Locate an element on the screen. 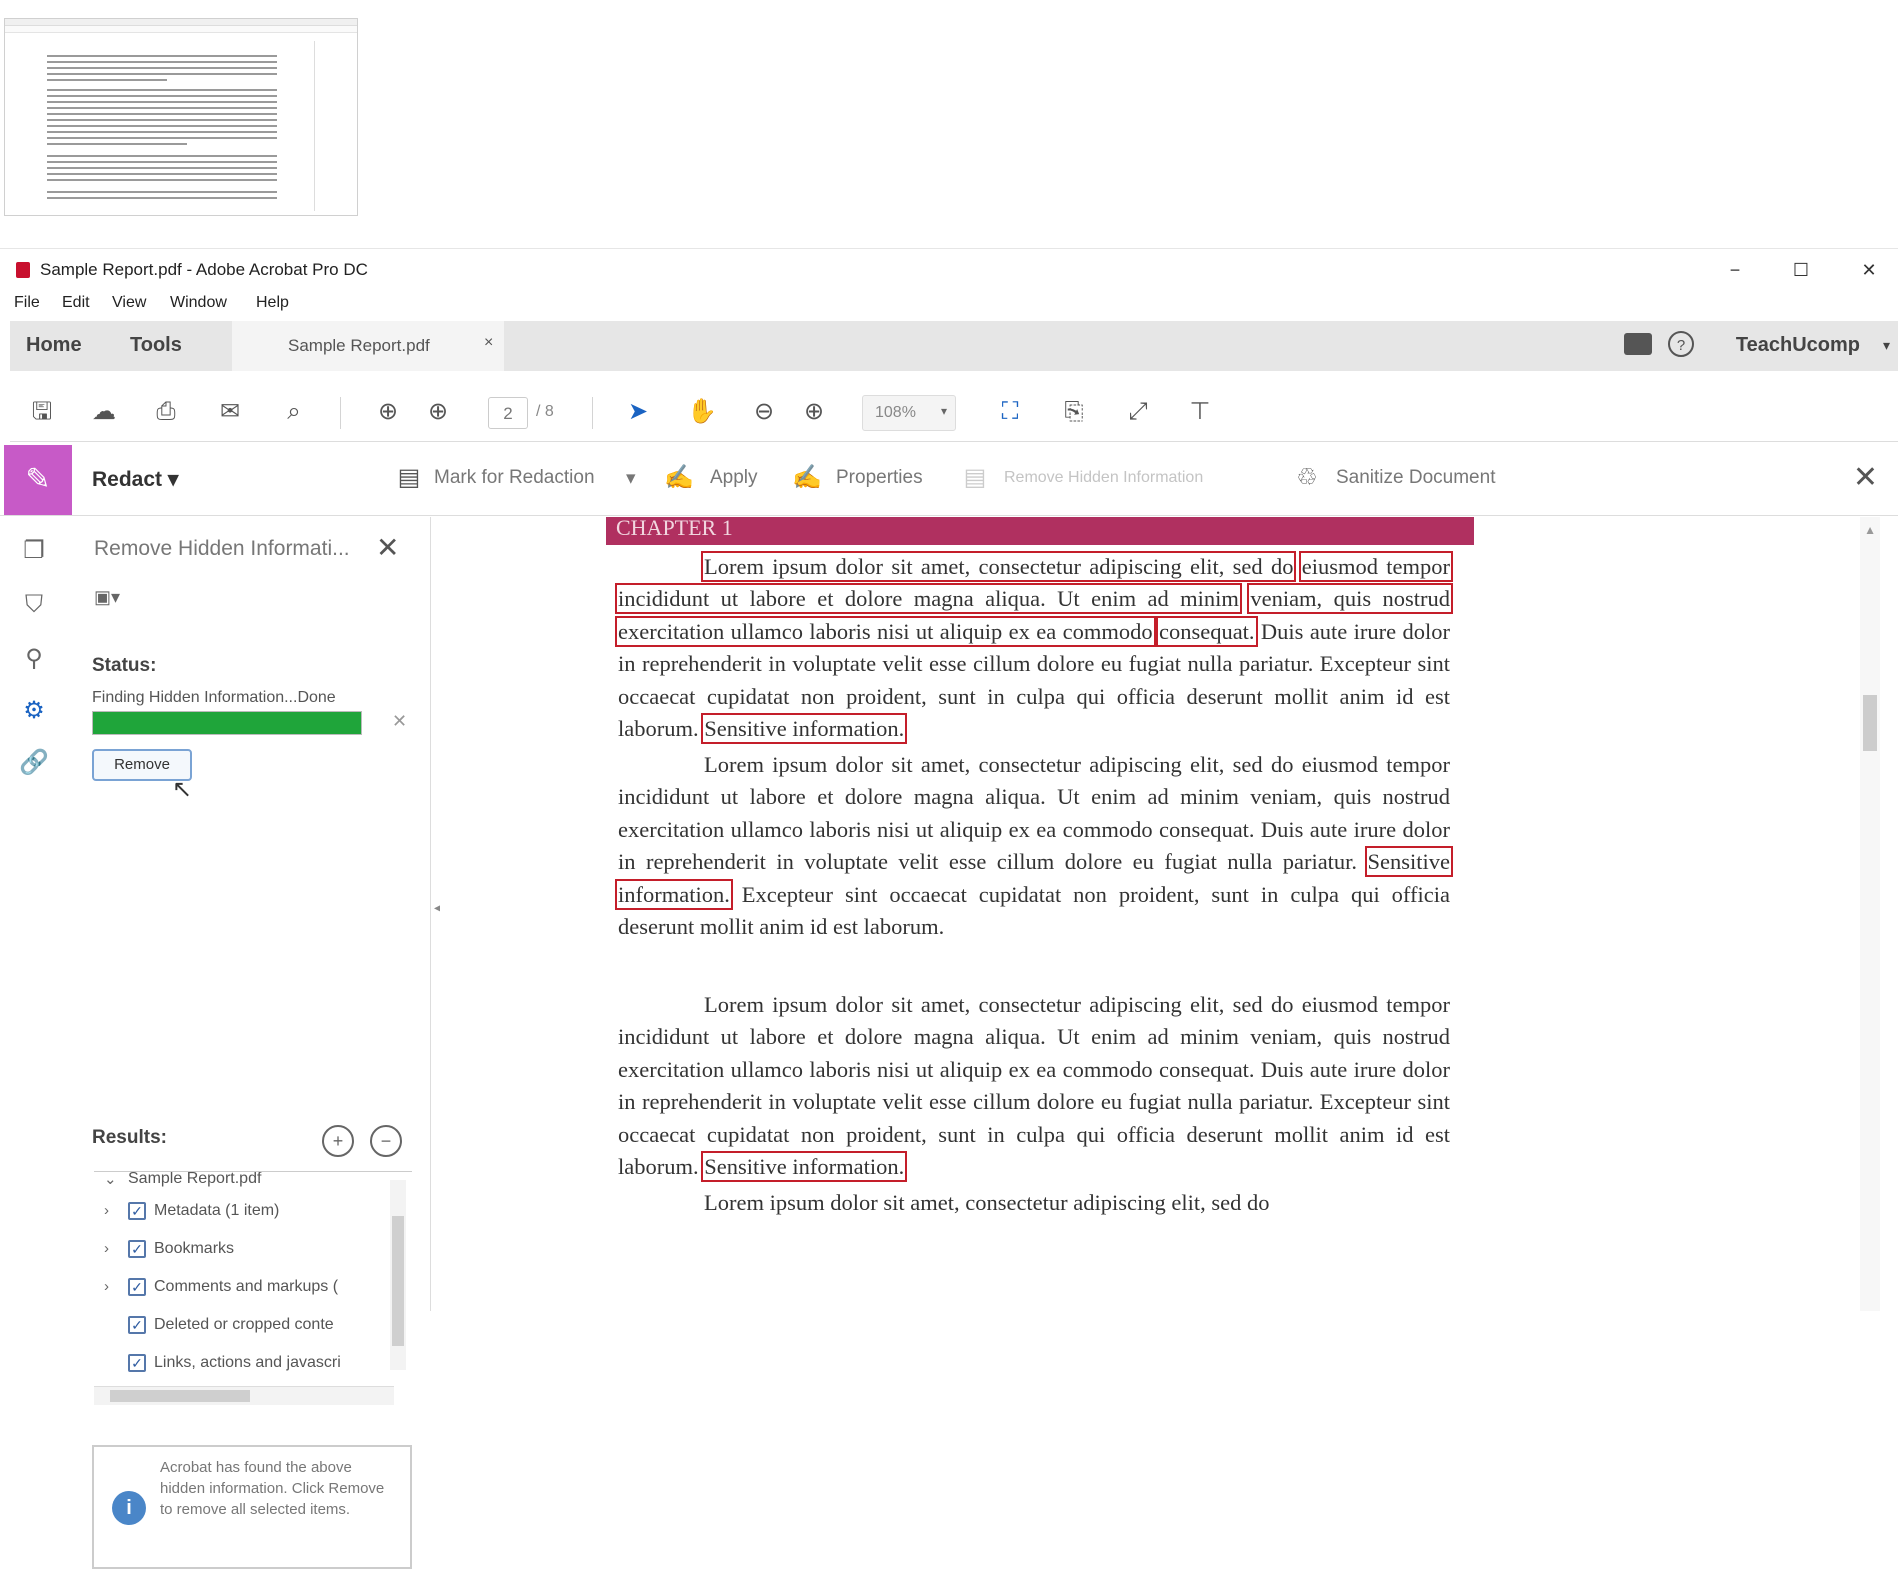  menu-view: View is located at coordinates (129, 303).